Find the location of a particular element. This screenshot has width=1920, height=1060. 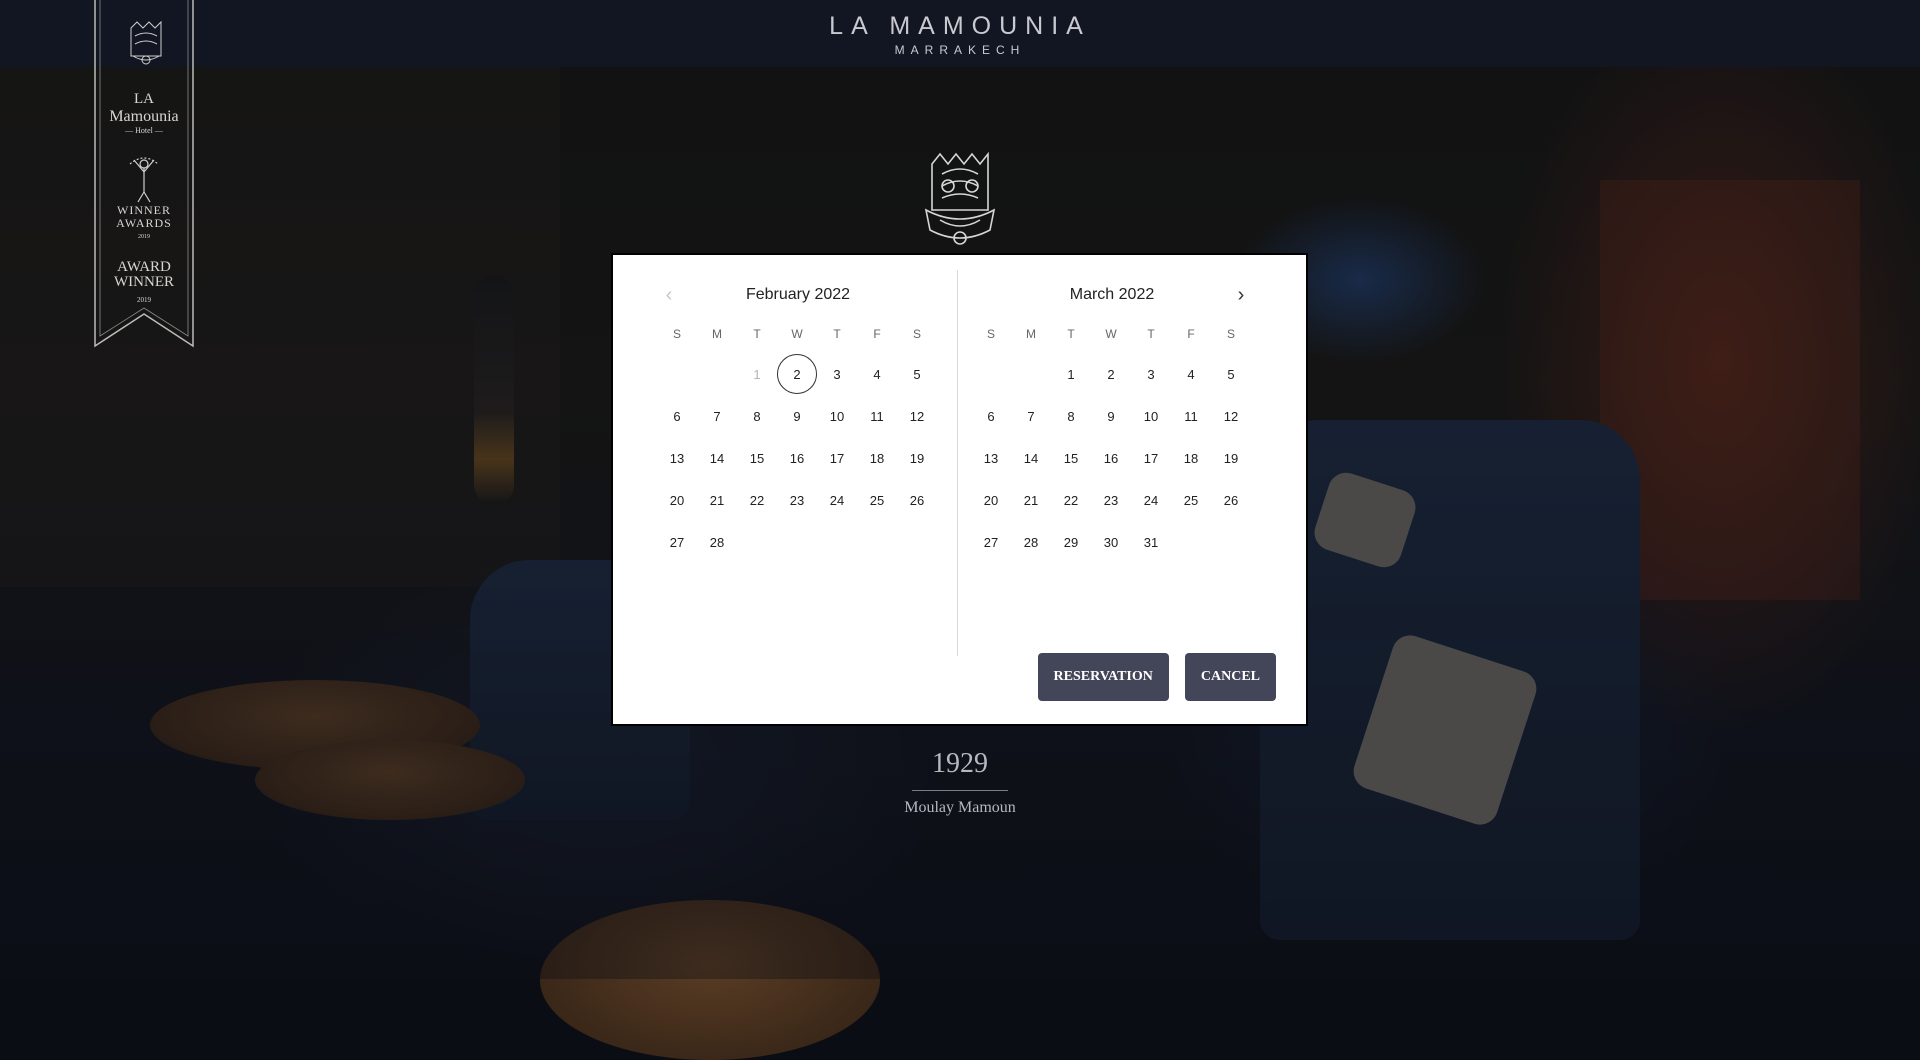

day-number: 18 is located at coordinates (877, 458).